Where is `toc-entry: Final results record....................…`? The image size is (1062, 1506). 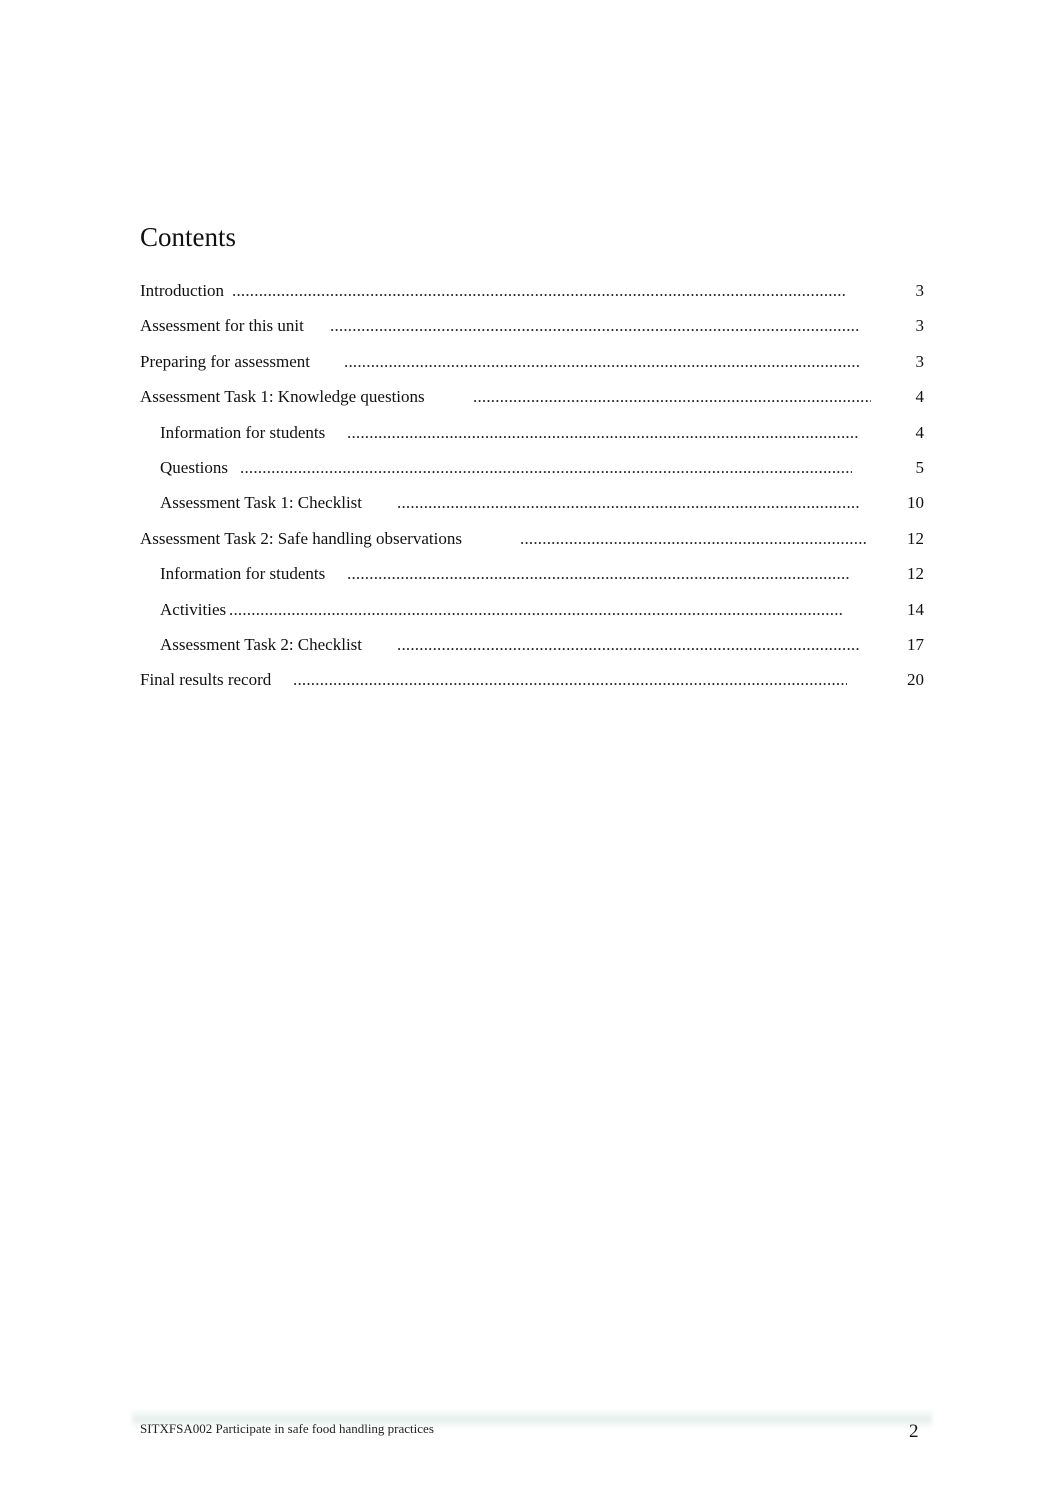
toc-entry: Final results record....................… is located at coordinates (532, 684).